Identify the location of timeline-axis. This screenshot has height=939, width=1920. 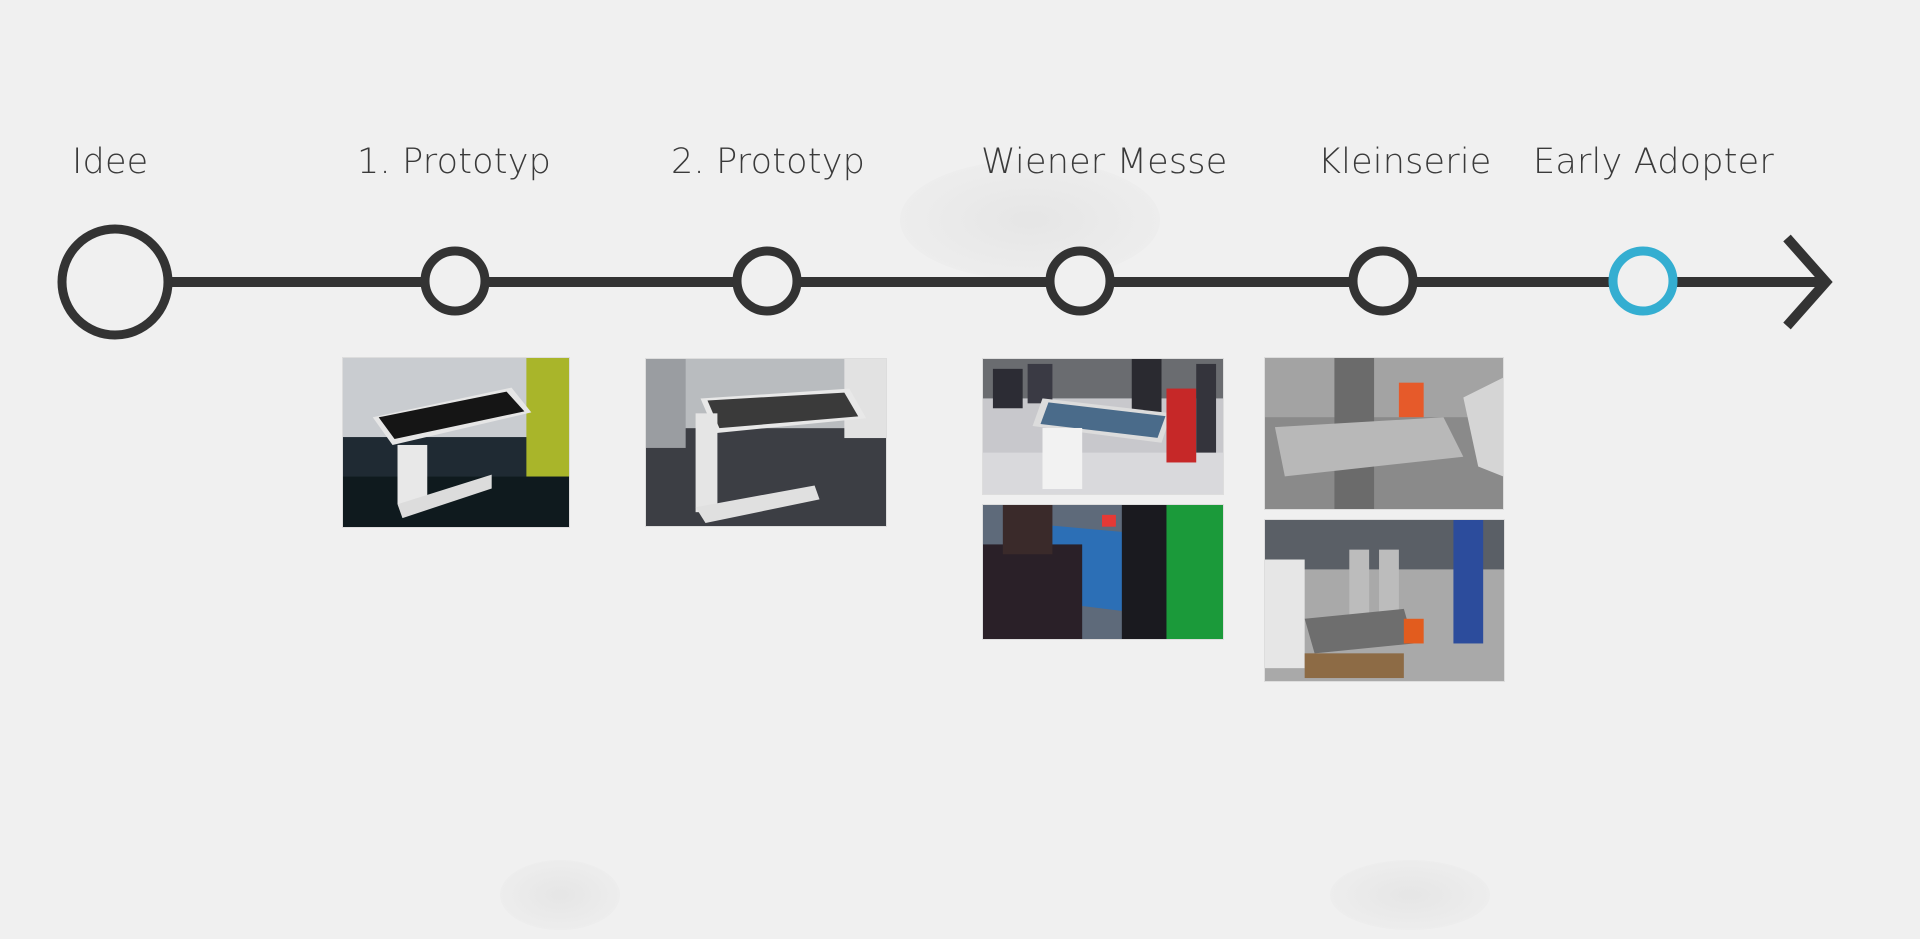
(945, 282).